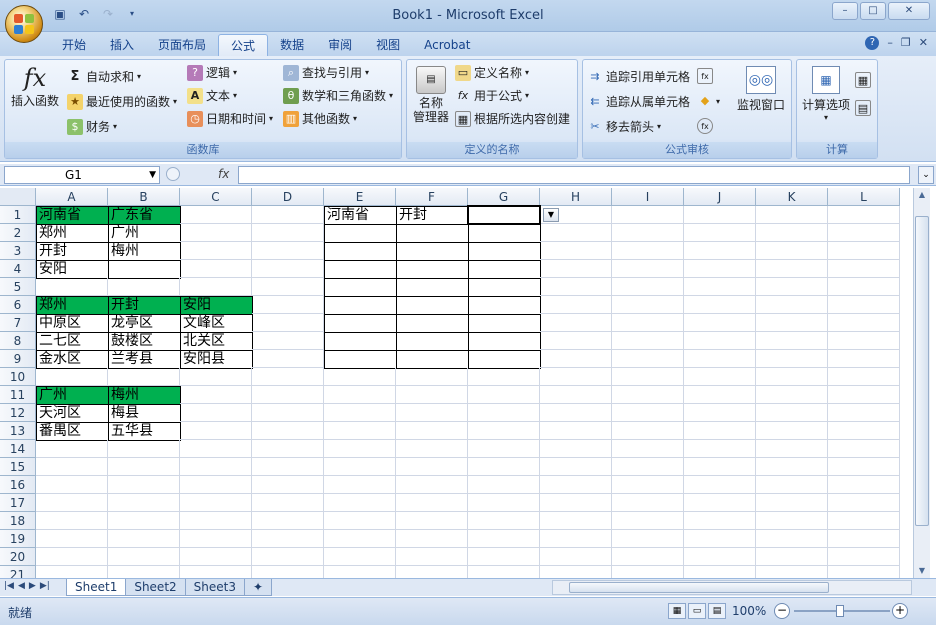  What do you see at coordinates (288, 323) in the screenshot?
I see `cell-d7` at bounding box center [288, 323].